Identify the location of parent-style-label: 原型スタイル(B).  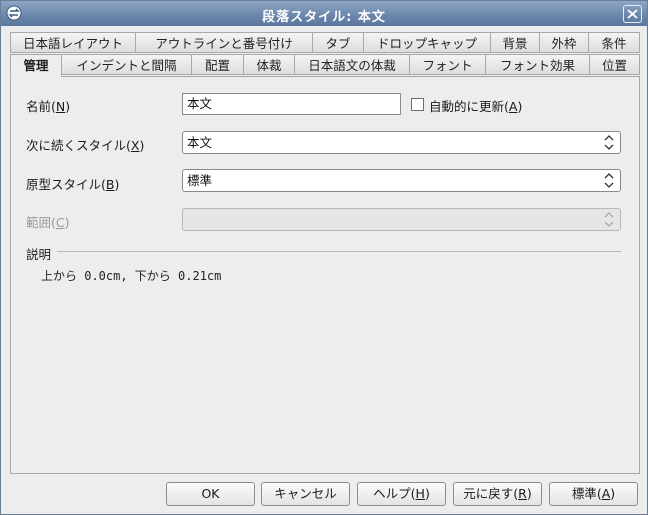
(73, 184).